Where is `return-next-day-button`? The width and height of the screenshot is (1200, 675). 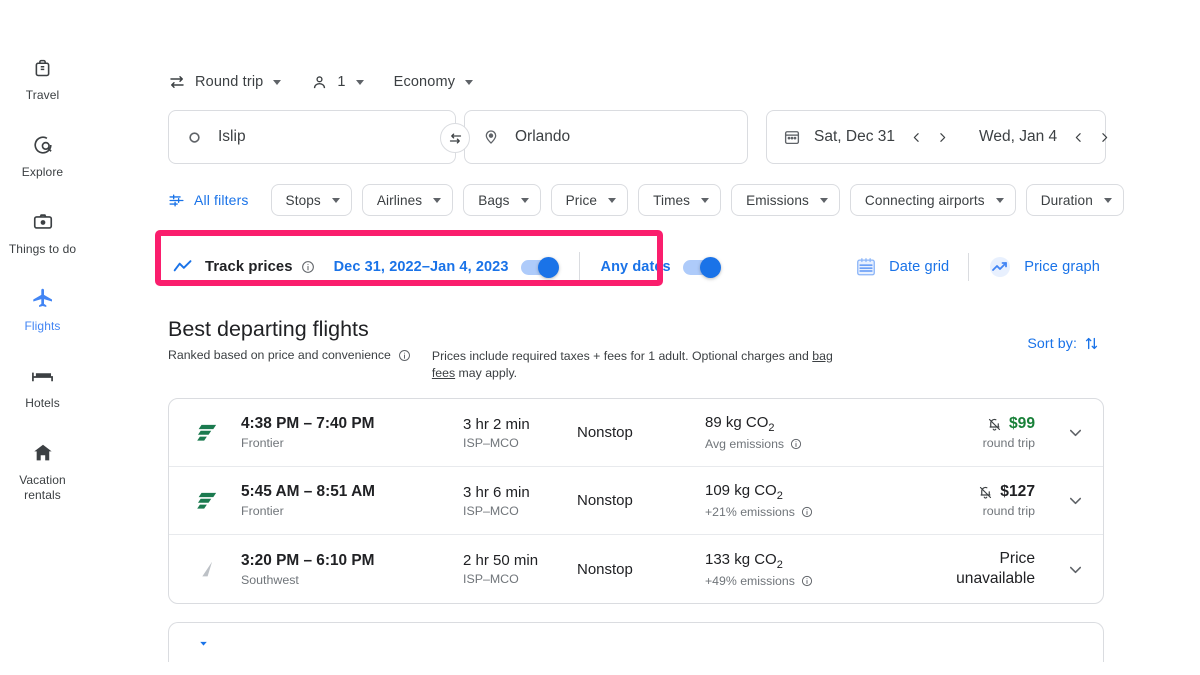 return-next-day-button is located at coordinates (1104, 137).